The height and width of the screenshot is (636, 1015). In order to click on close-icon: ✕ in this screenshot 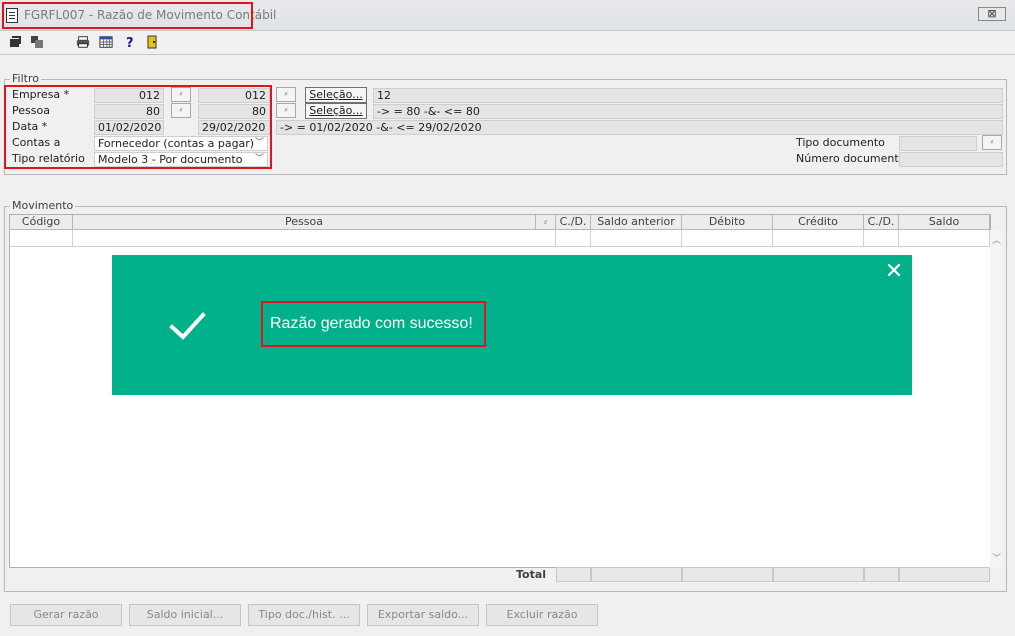, I will do `click(894, 272)`.